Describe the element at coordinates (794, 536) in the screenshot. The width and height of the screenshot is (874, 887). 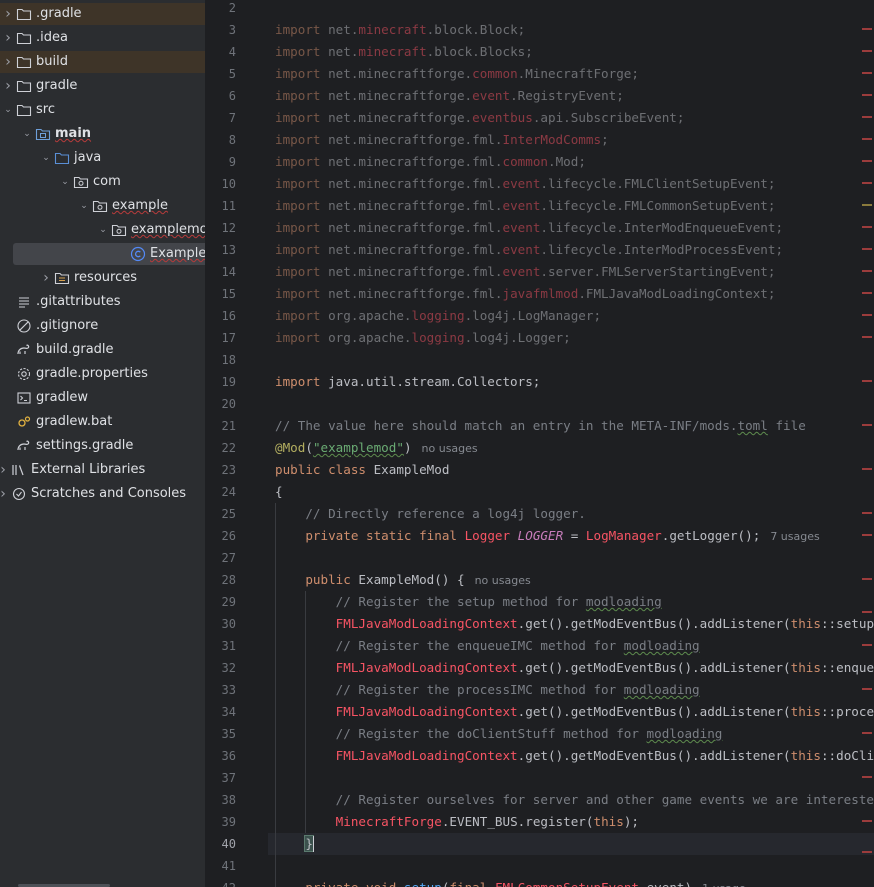
I see `usage-hint: 7 usages` at that location.